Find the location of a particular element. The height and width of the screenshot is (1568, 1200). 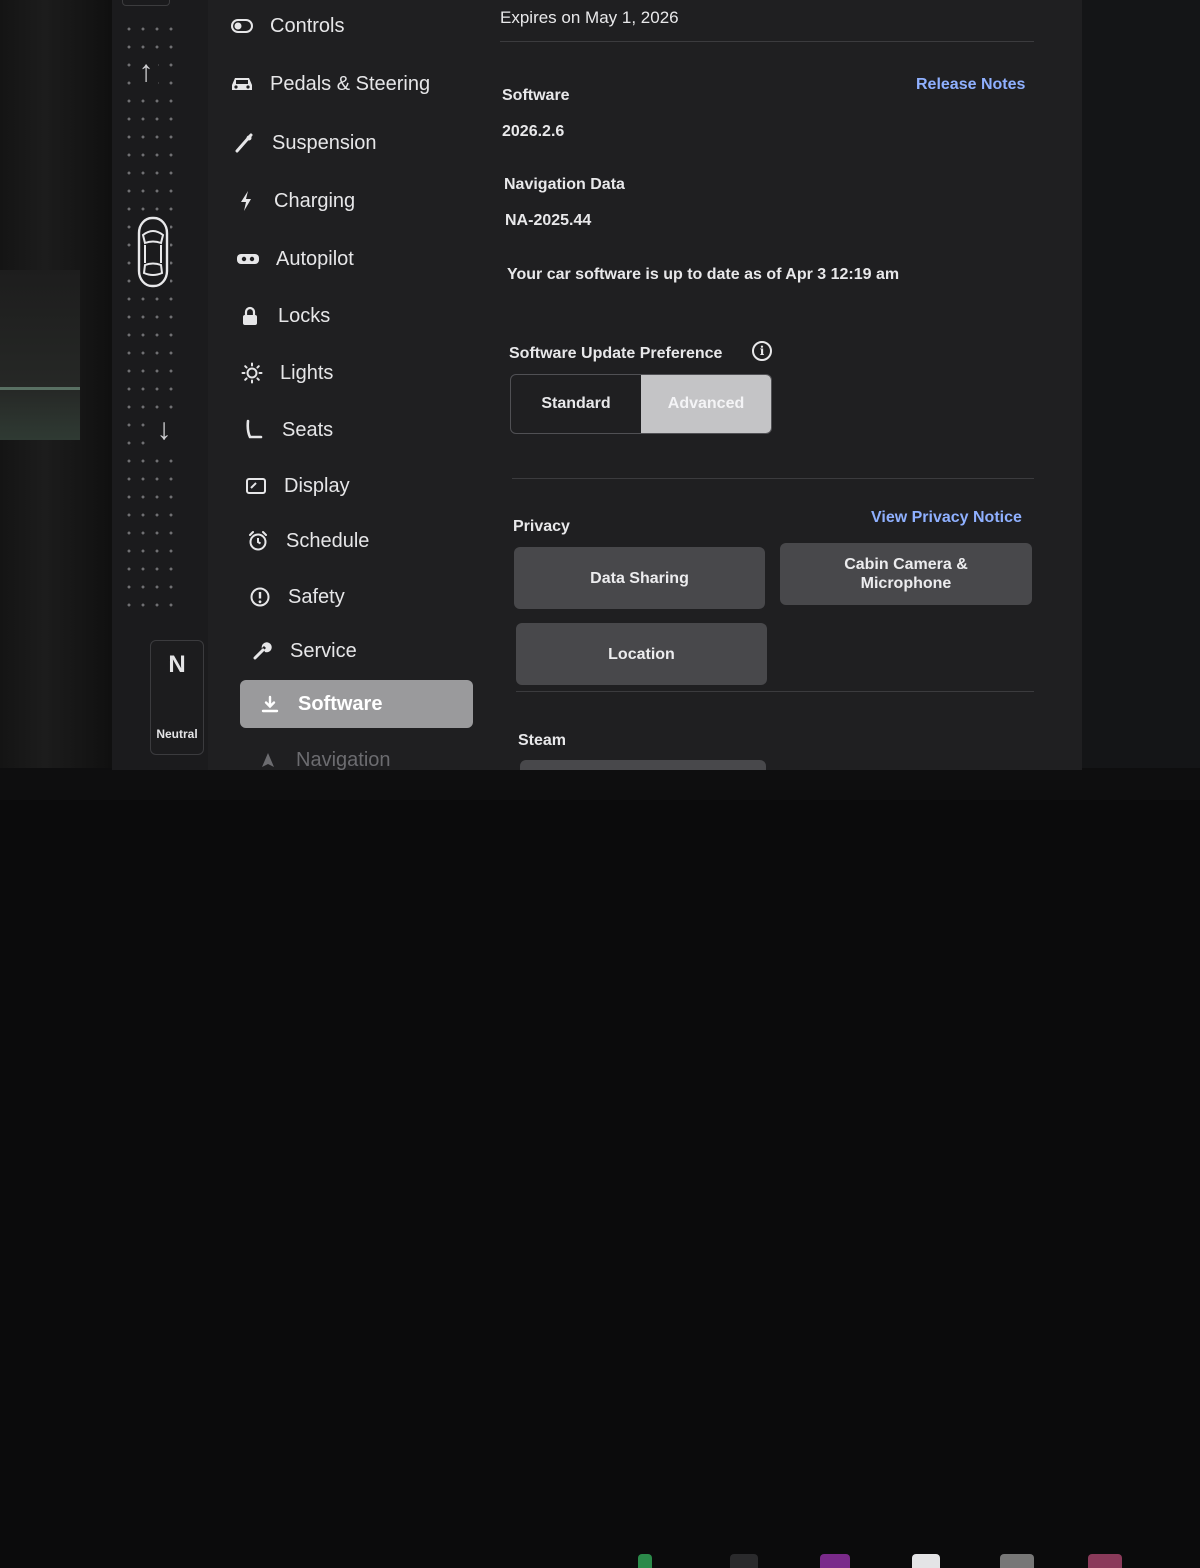

sidebar-item-label: Seats is located at coordinates (308, 429).